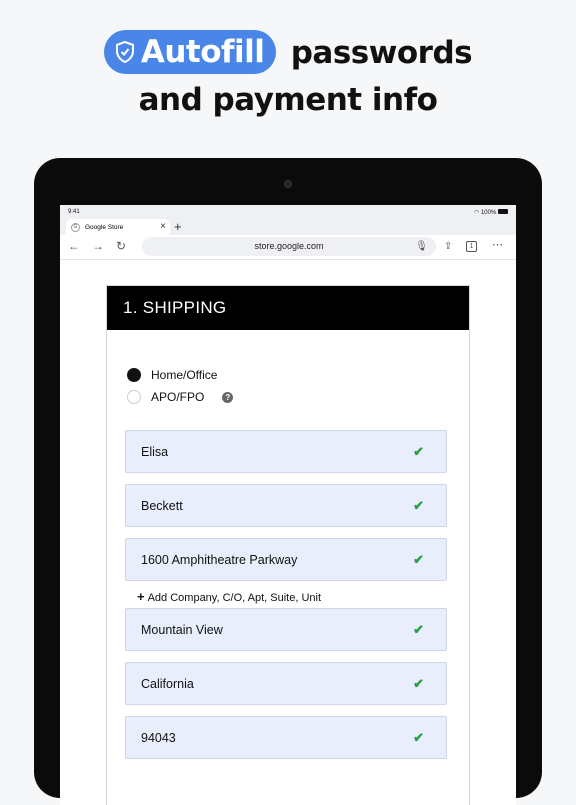 This screenshot has height=805, width=576. I want to click on browser-toolbar: ← → ↻ store.google.com 🎙 ⇪ 1 ⋯, so click(288, 247).